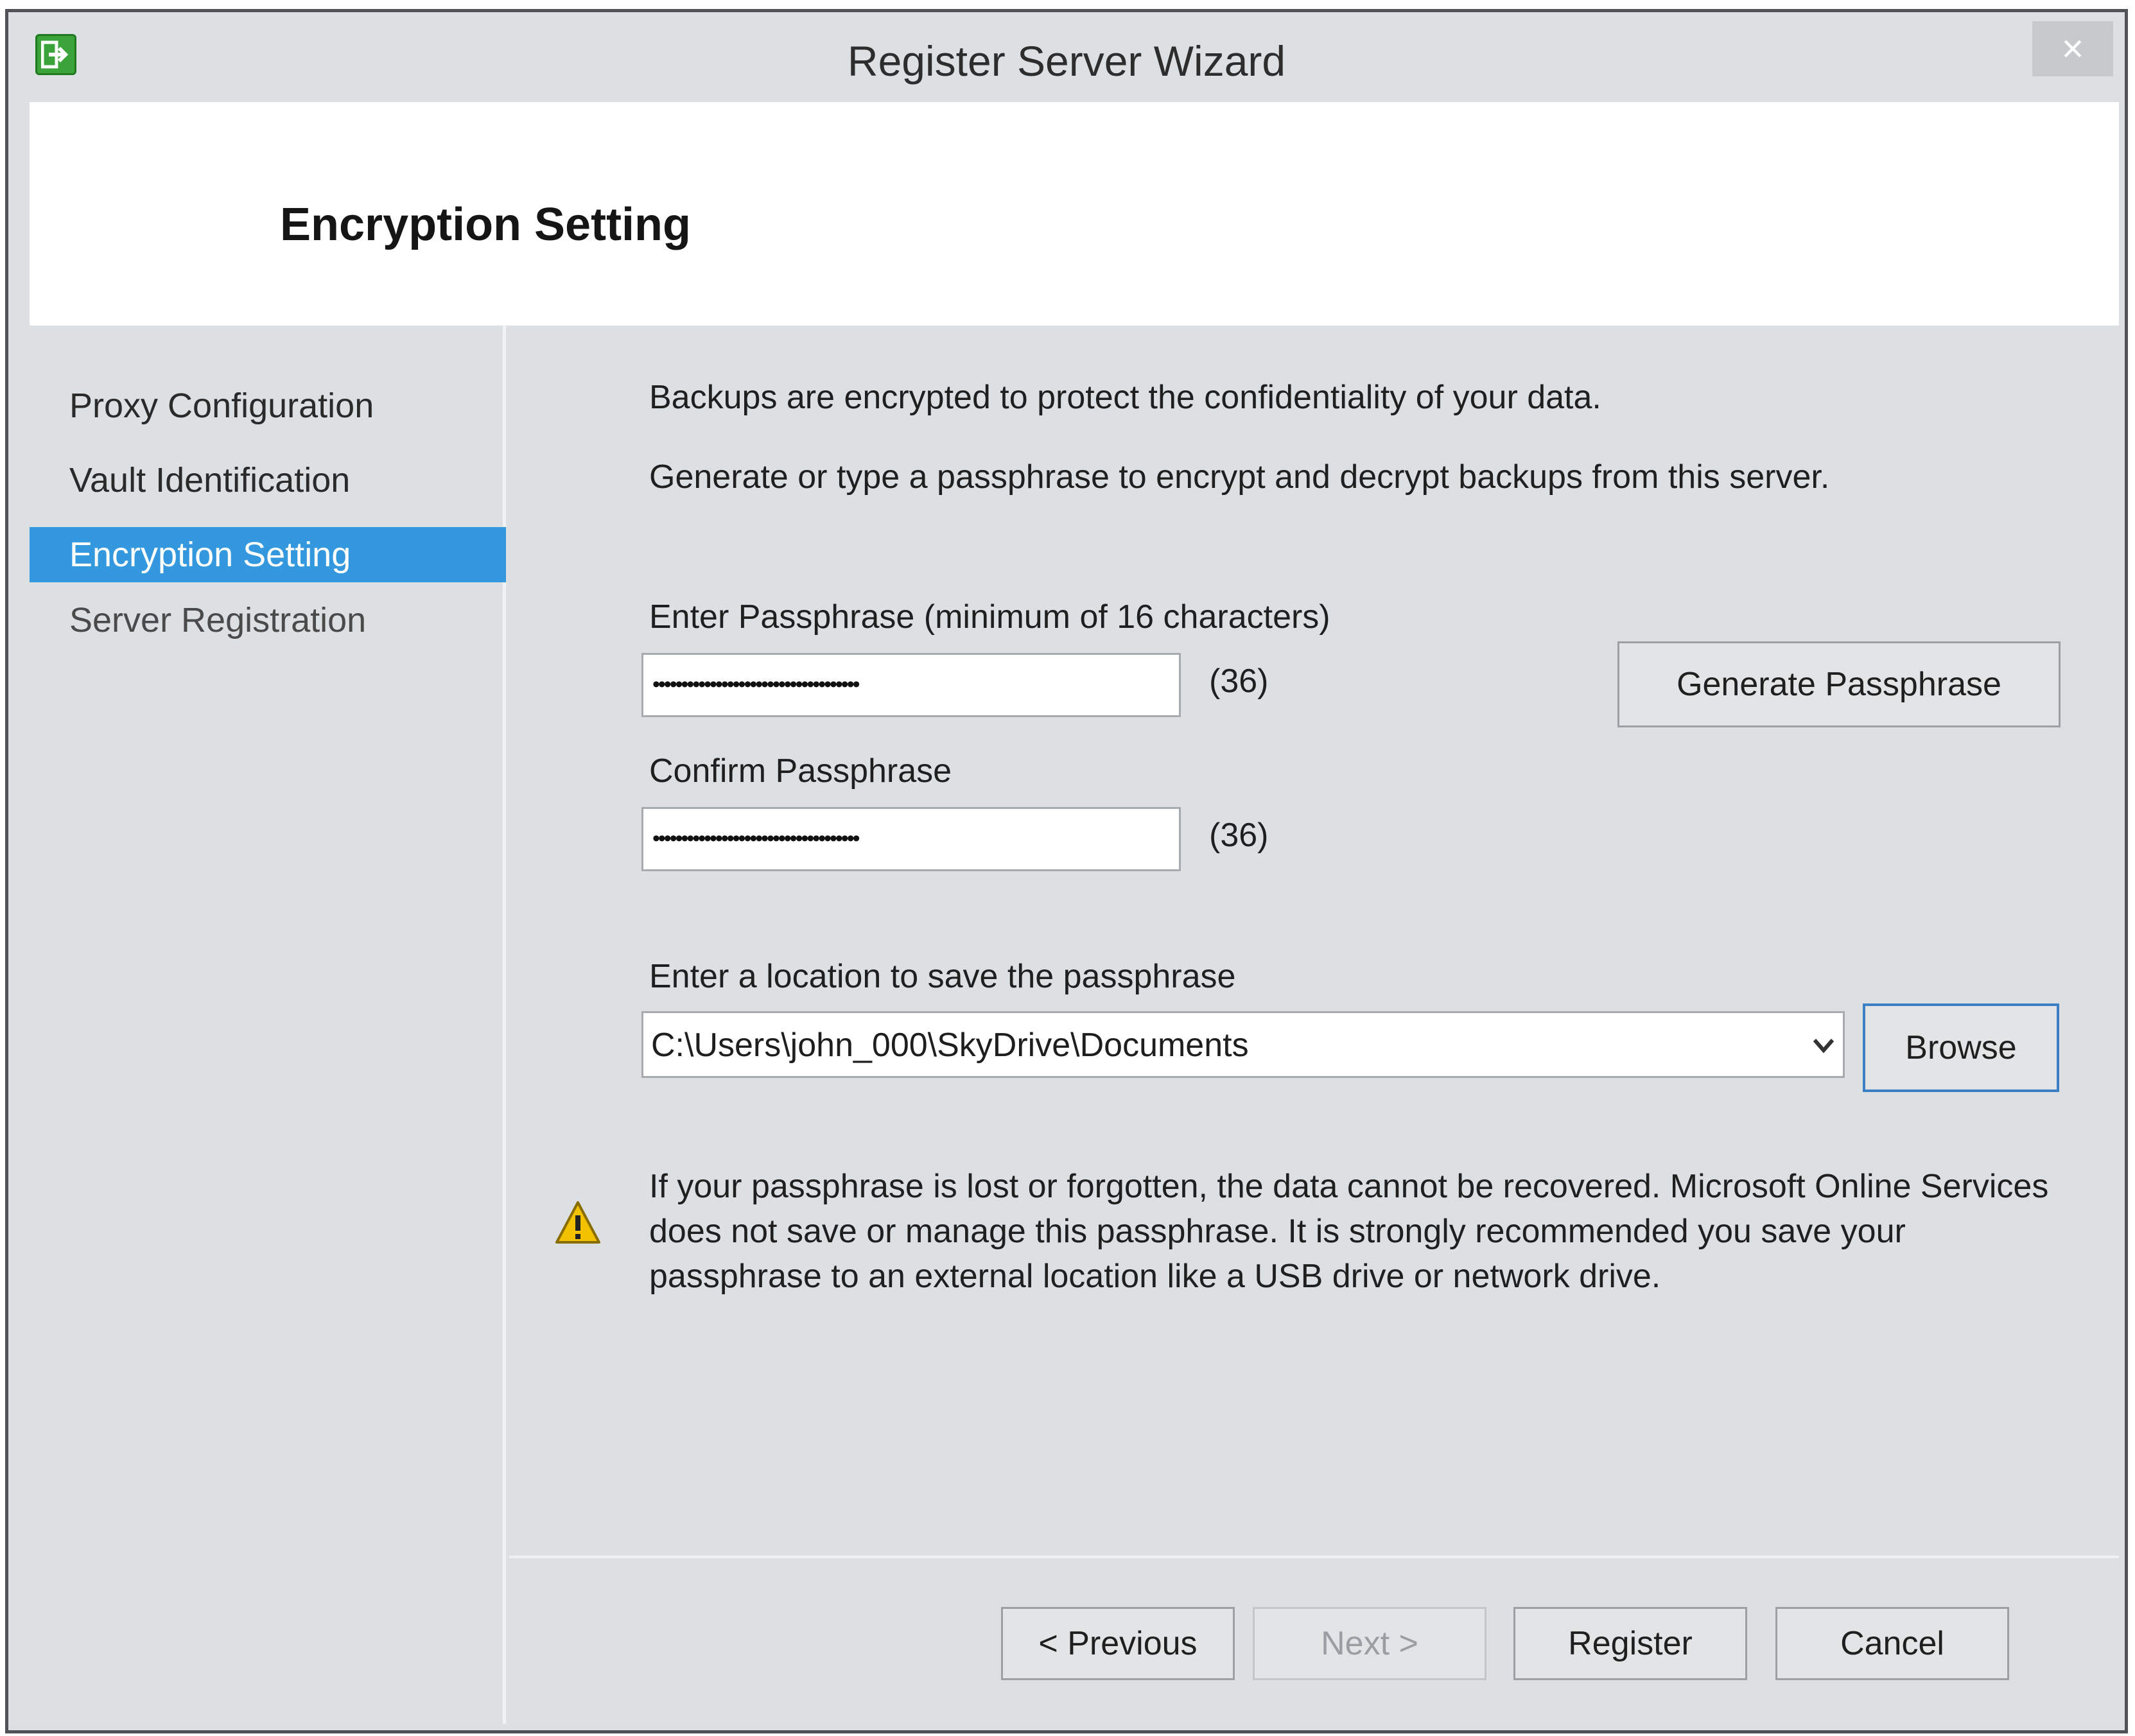 The width and height of the screenshot is (2135, 1736). What do you see at coordinates (1314, 1557) in the screenshot?
I see `footer-separator` at bounding box center [1314, 1557].